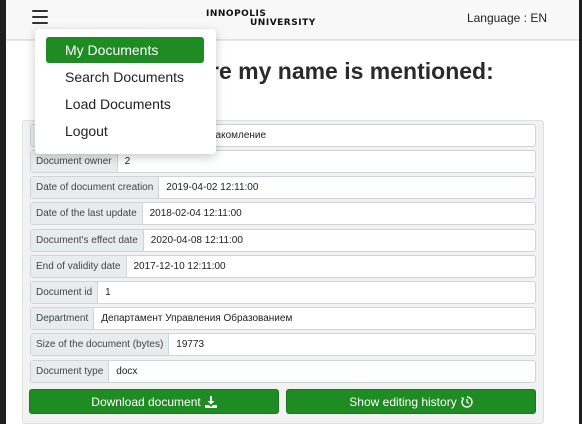  Describe the element at coordinates (70, 371) in the screenshot. I see `doc-row-key: Document type` at that location.